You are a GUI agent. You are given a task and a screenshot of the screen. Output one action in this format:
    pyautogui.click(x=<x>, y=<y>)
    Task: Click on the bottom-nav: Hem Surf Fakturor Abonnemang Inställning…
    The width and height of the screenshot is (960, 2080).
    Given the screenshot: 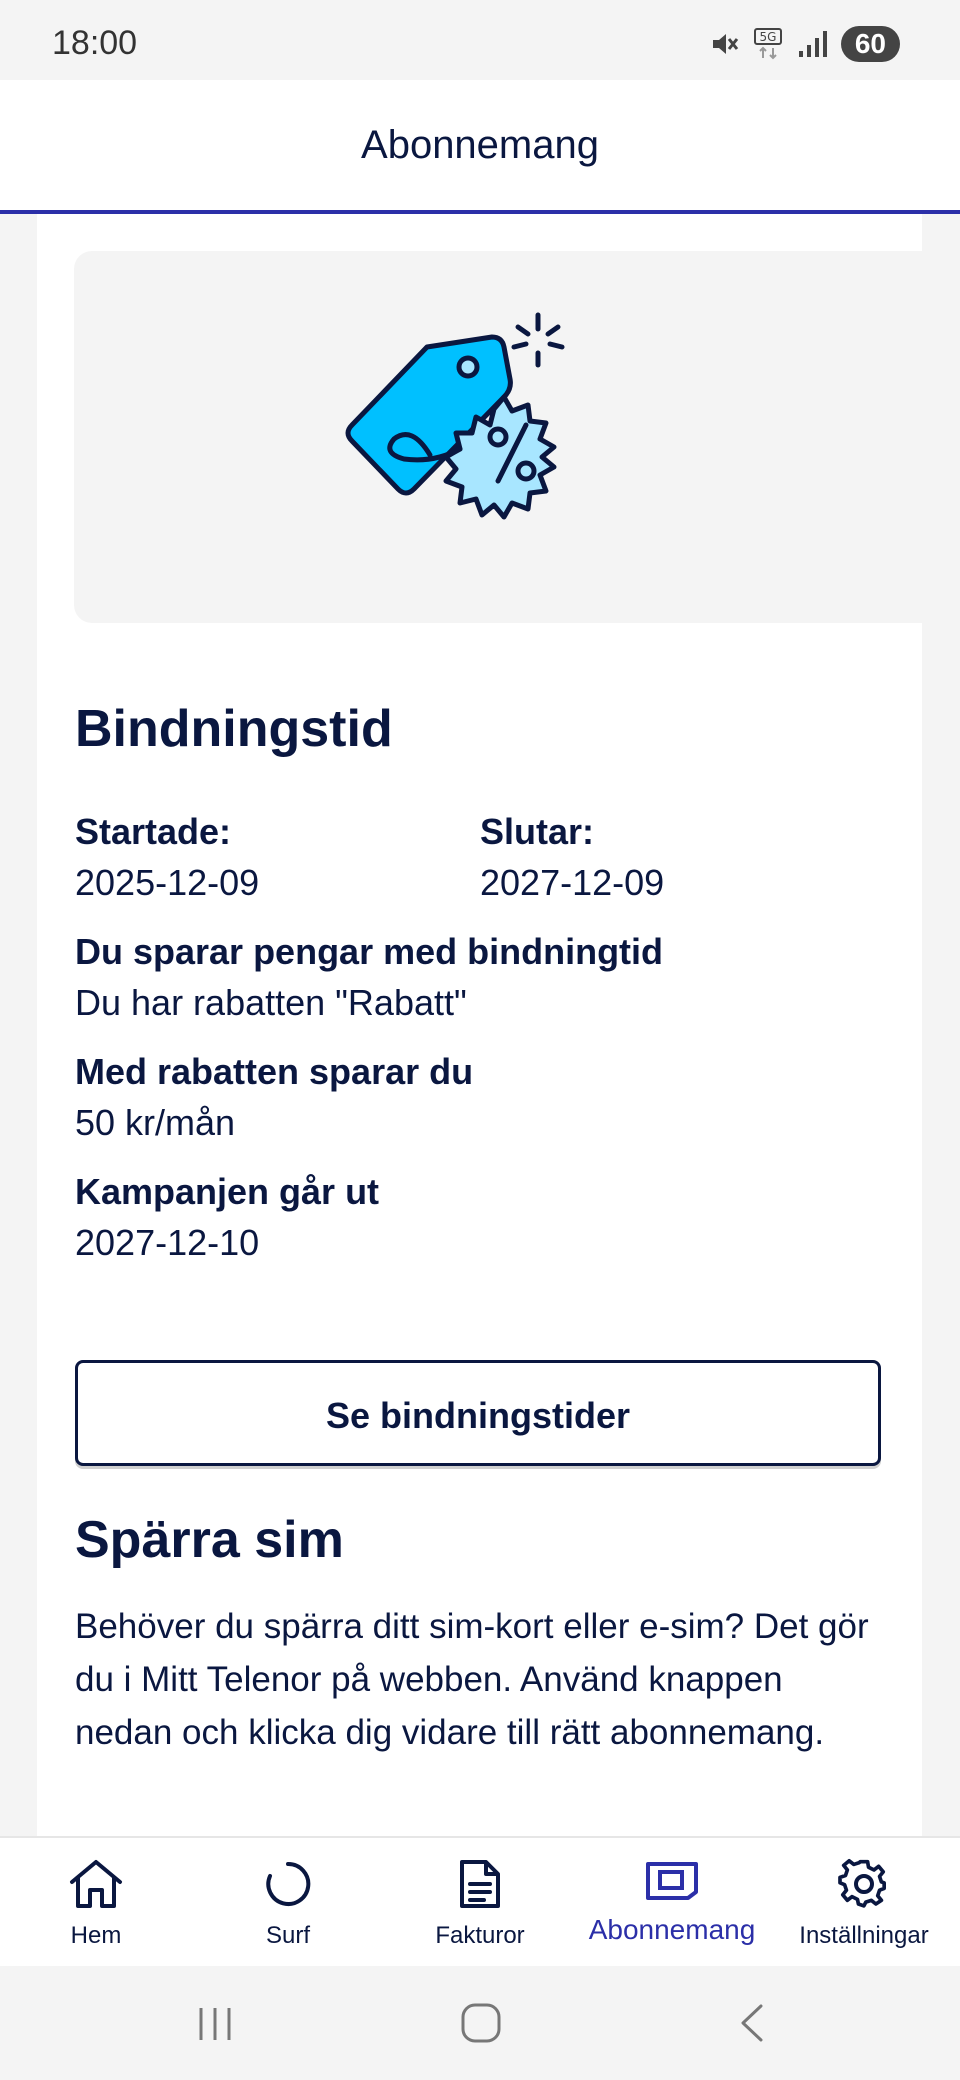 What is the action you would take?
    pyautogui.click(x=480, y=1902)
    